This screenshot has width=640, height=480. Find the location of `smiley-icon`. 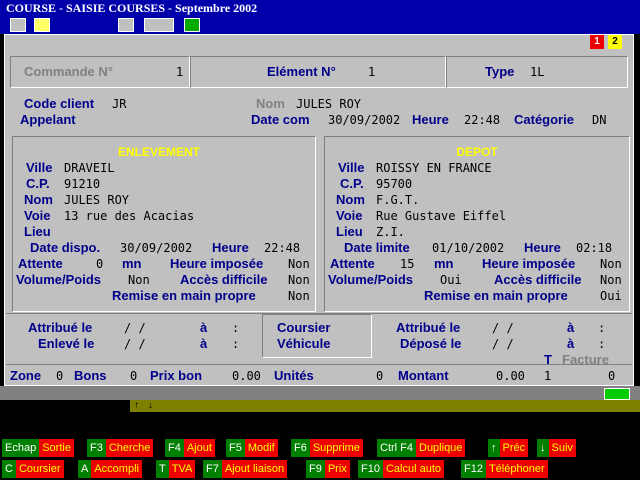

smiley-icon is located at coordinates (42, 25).